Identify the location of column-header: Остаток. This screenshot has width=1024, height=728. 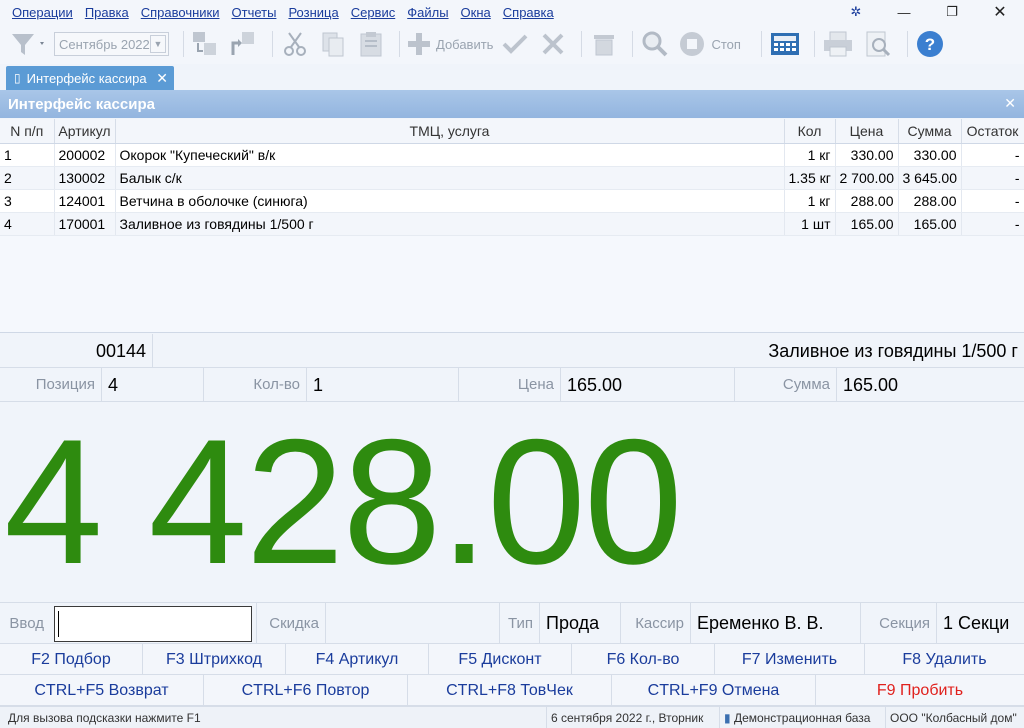
(992, 131).